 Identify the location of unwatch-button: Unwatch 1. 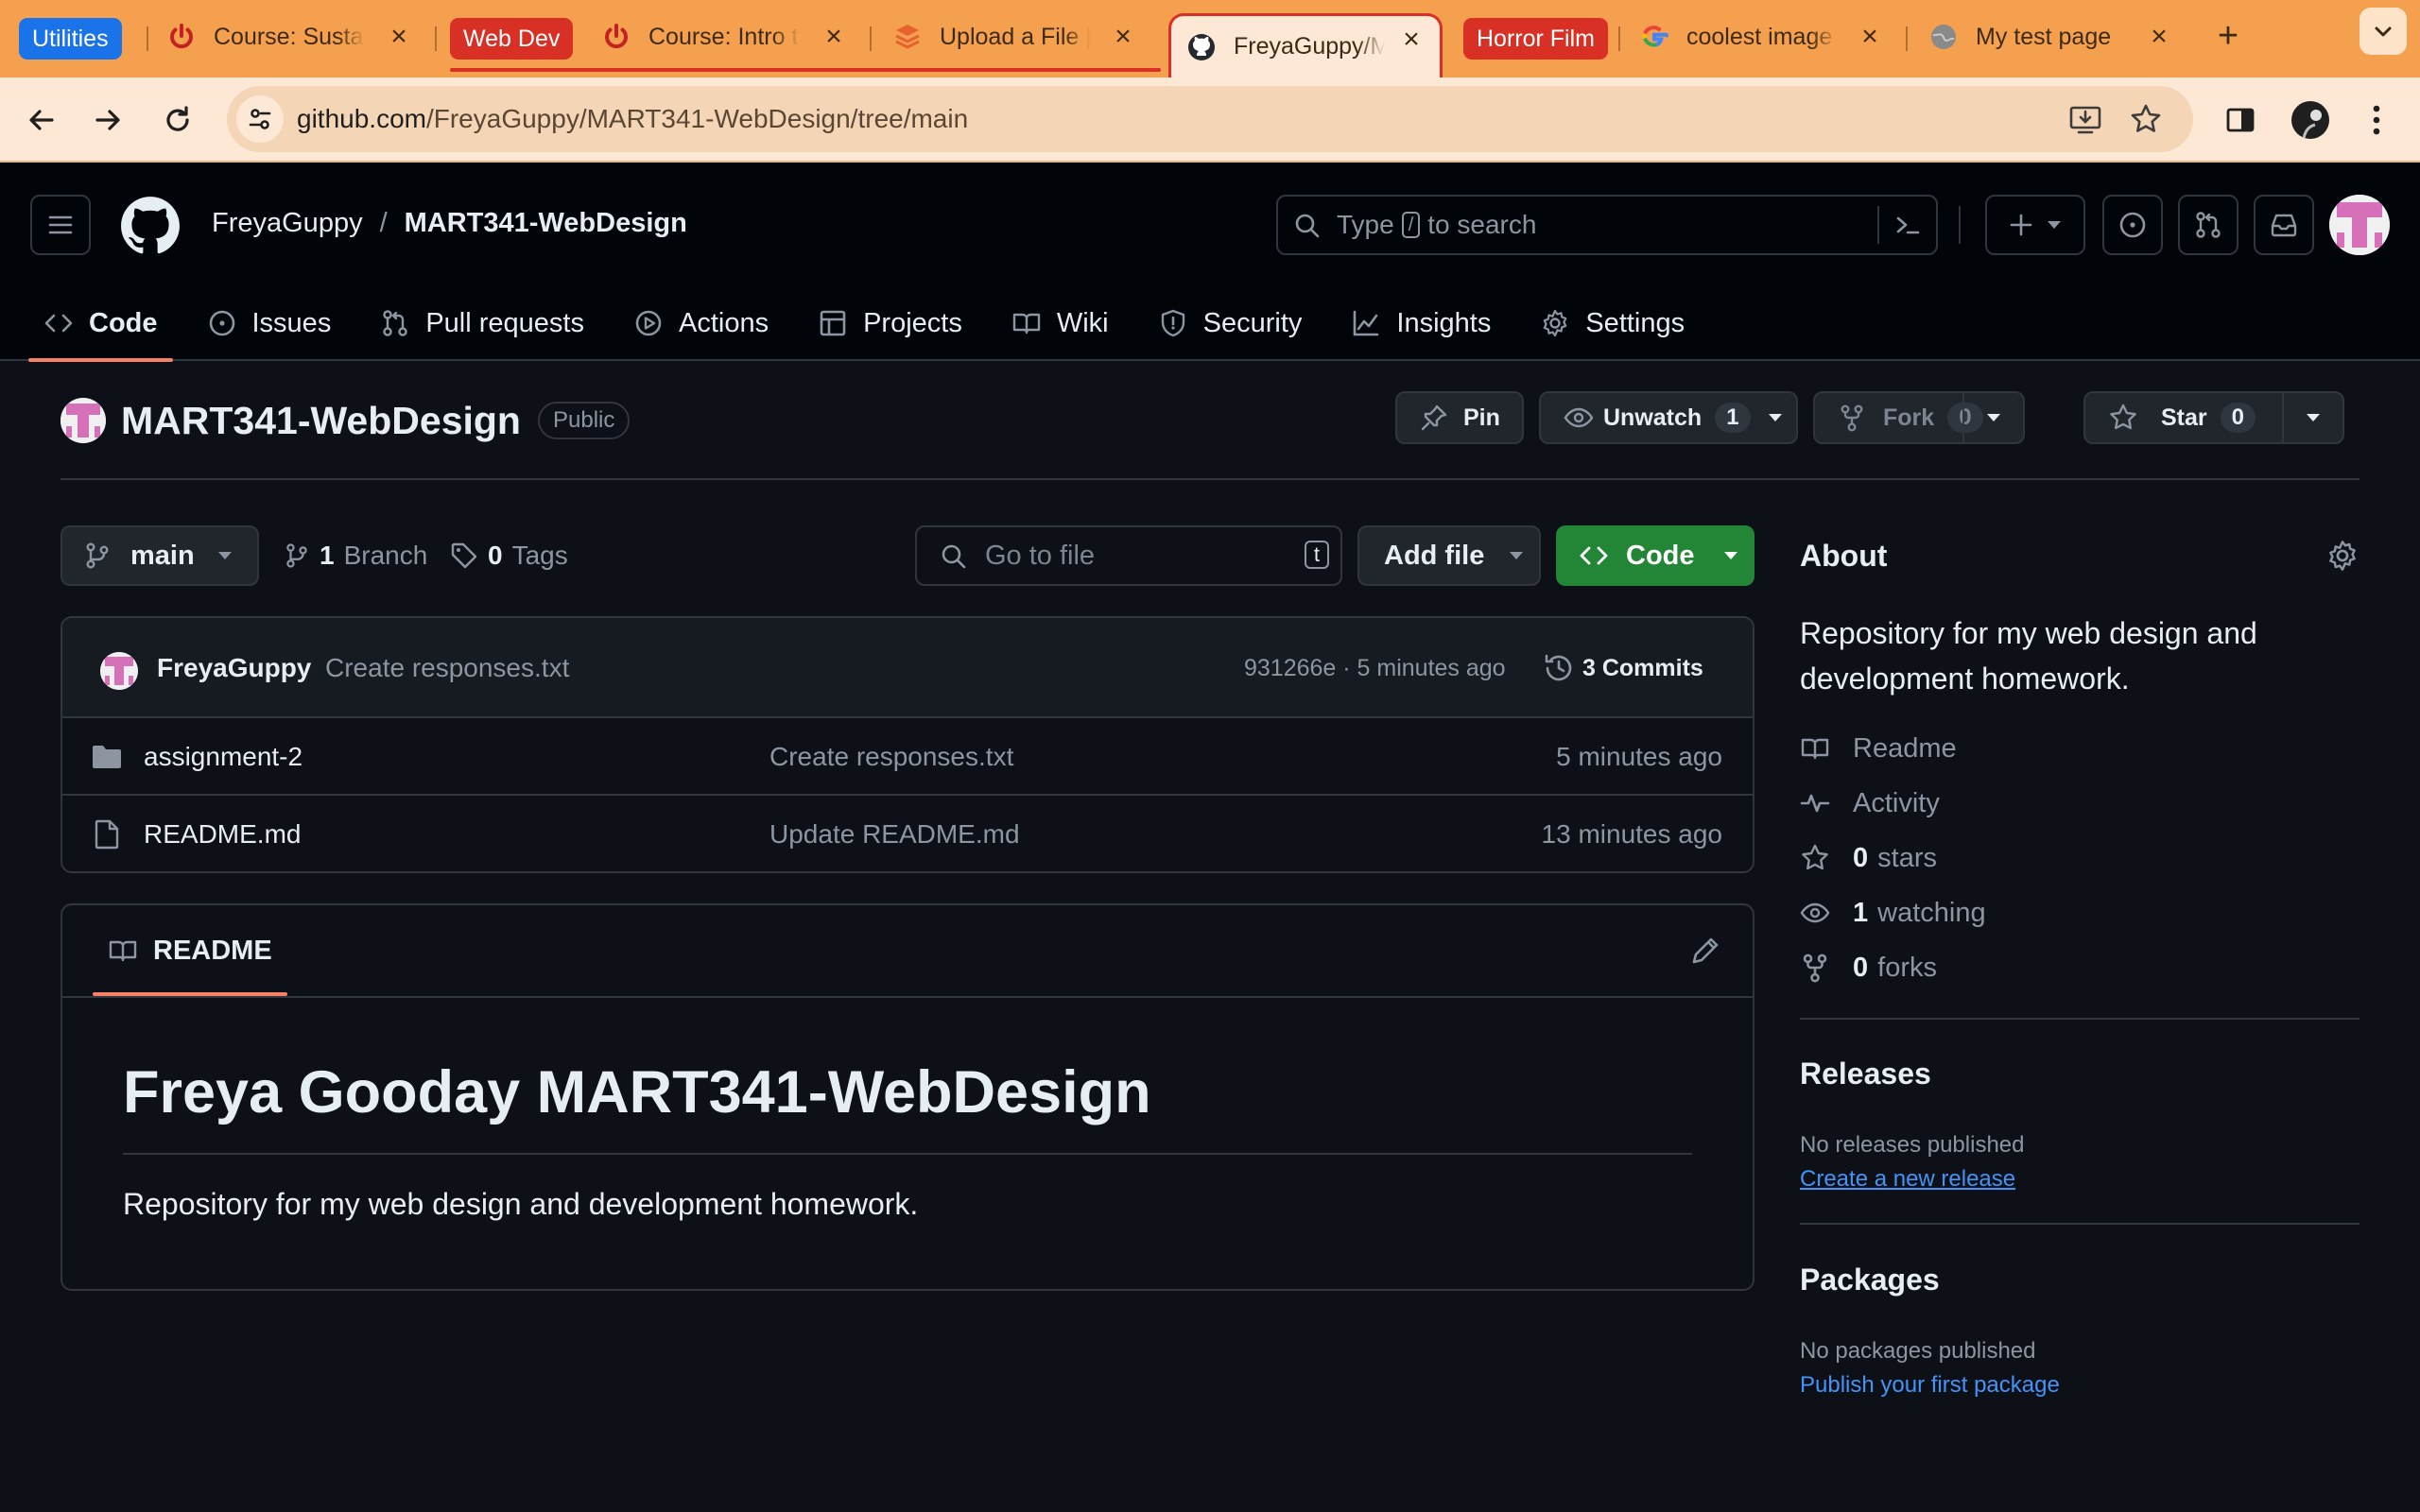
(1668, 417).